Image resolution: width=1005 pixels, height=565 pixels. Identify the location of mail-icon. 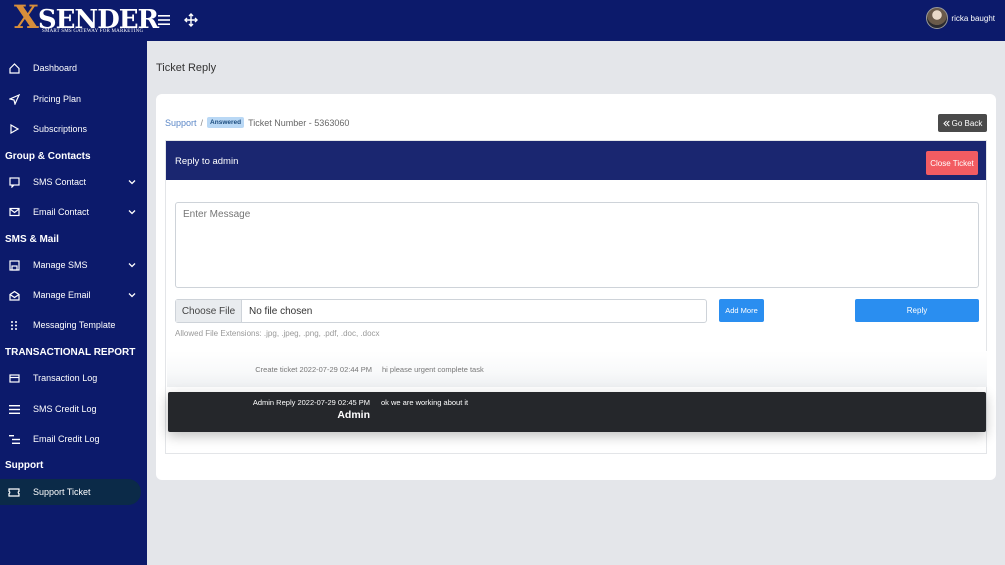
(14, 212).